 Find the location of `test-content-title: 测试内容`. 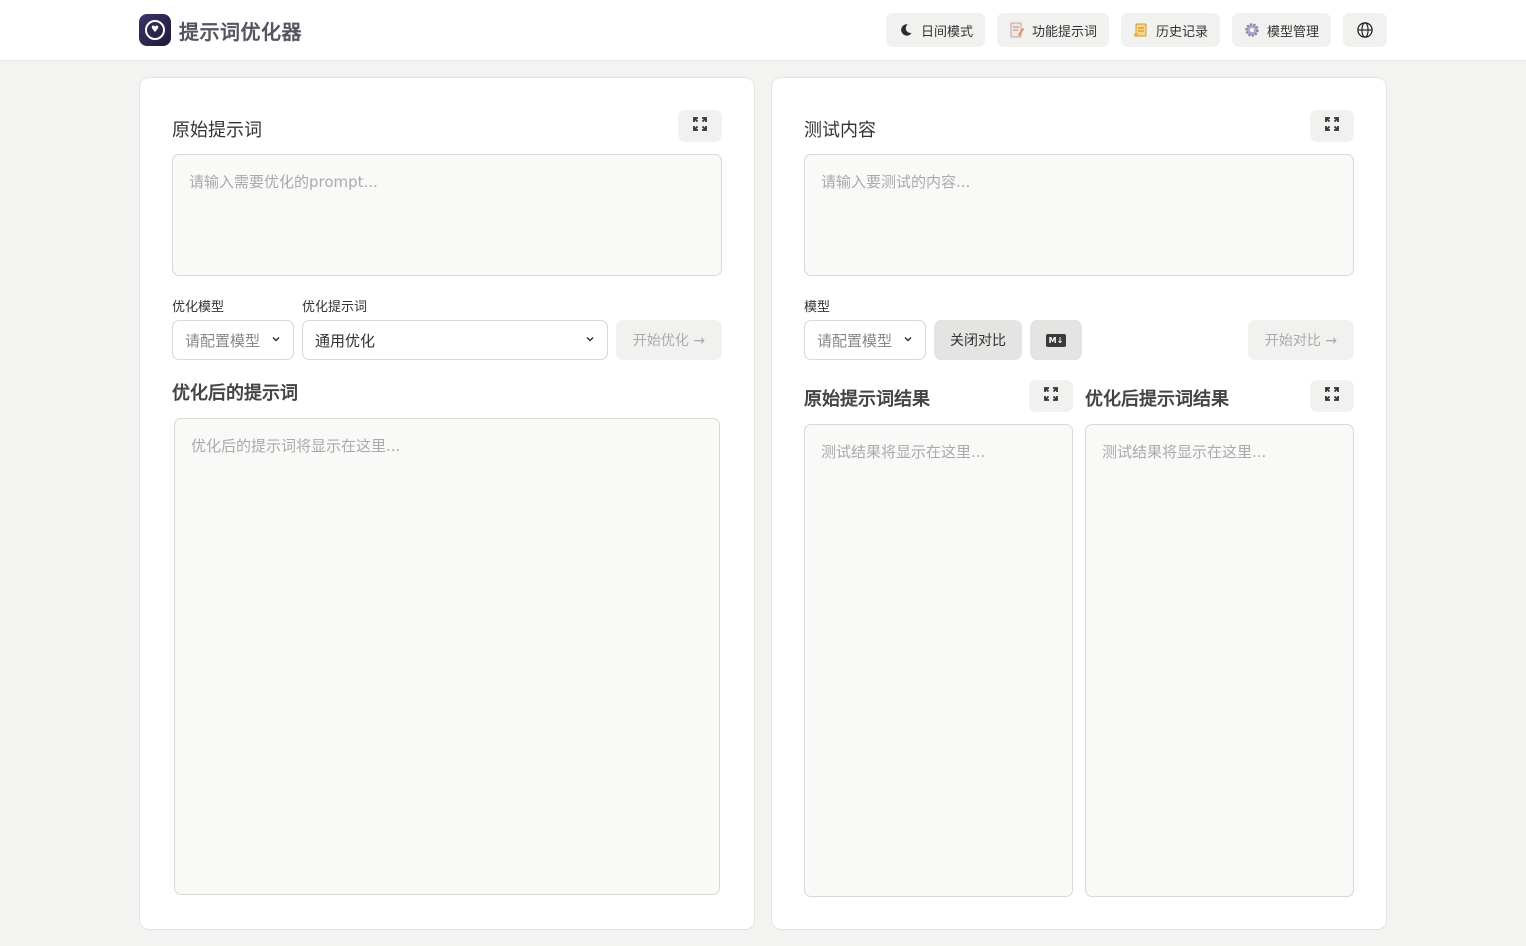

test-content-title: 测试内容 is located at coordinates (840, 130).